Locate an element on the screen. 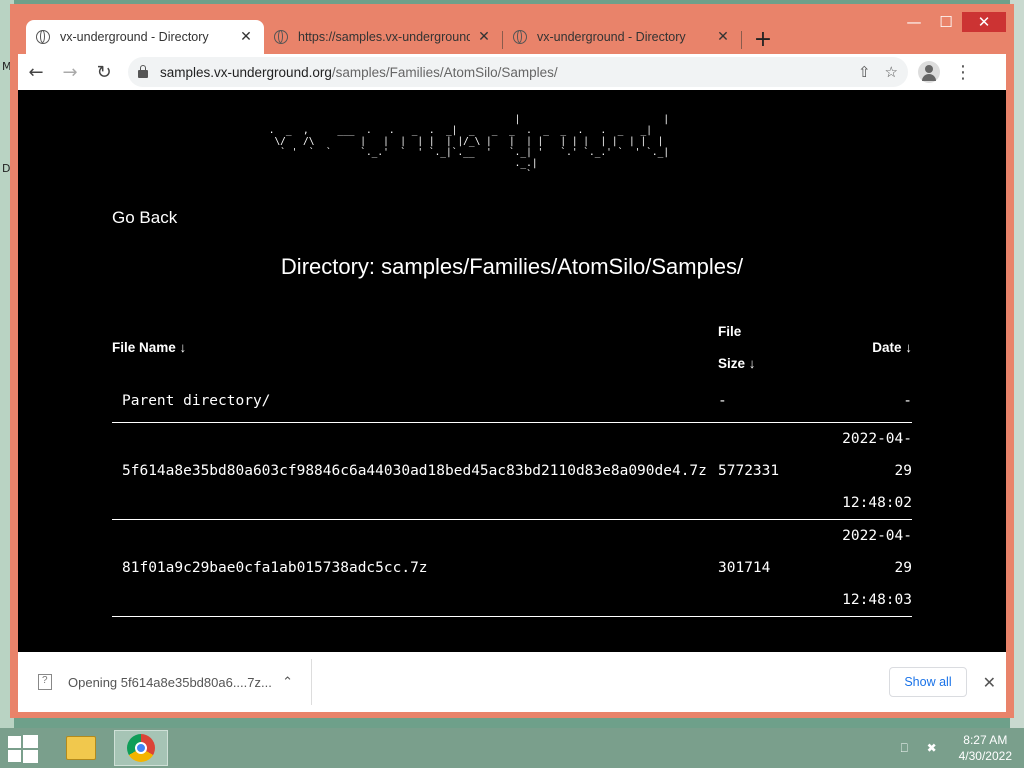 Image resolution: width=1024 pixels, height=768 pixels. chrome-icon is located at coordinates (141, 748).